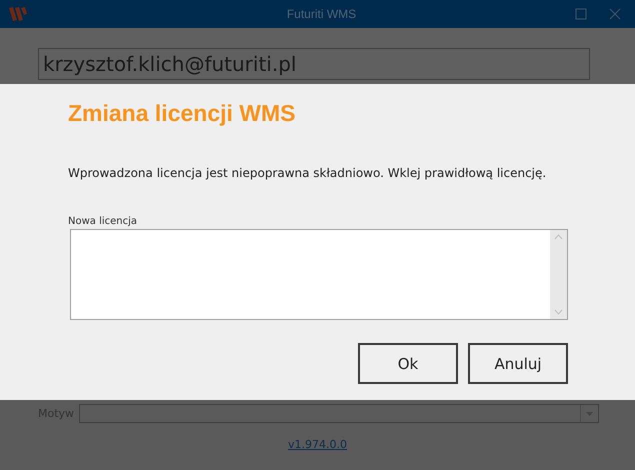  I want to click on logo-icon, so click(18, 14).